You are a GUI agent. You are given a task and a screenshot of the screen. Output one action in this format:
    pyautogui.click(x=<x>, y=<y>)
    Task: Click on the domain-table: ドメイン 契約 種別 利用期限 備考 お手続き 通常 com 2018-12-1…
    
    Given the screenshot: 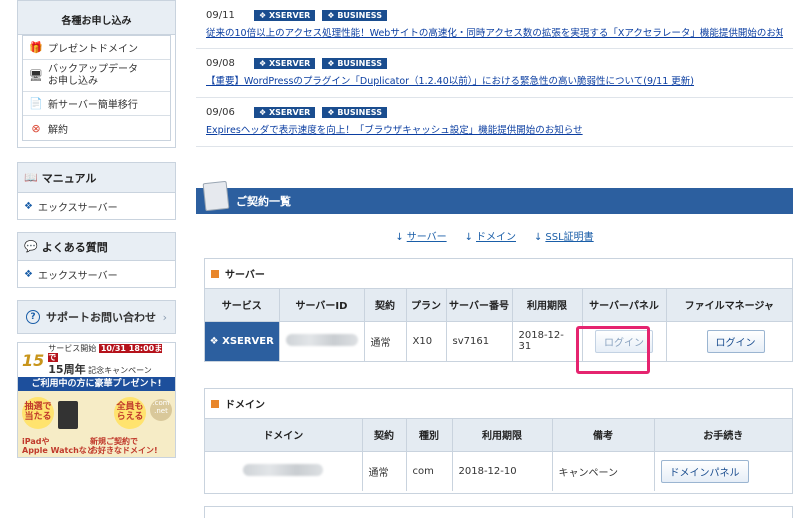 What is the action you would take?
    pyautogui.click(x=498, y=455)
    